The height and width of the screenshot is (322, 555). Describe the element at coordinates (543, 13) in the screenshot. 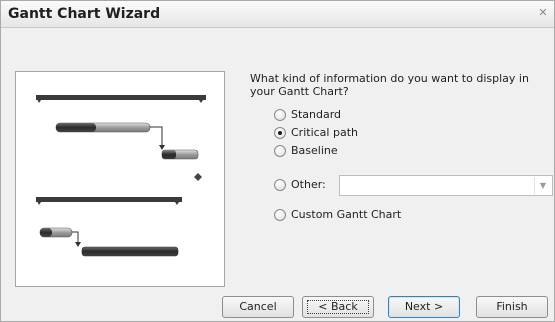

I see `close-icon: ✕` at that location.